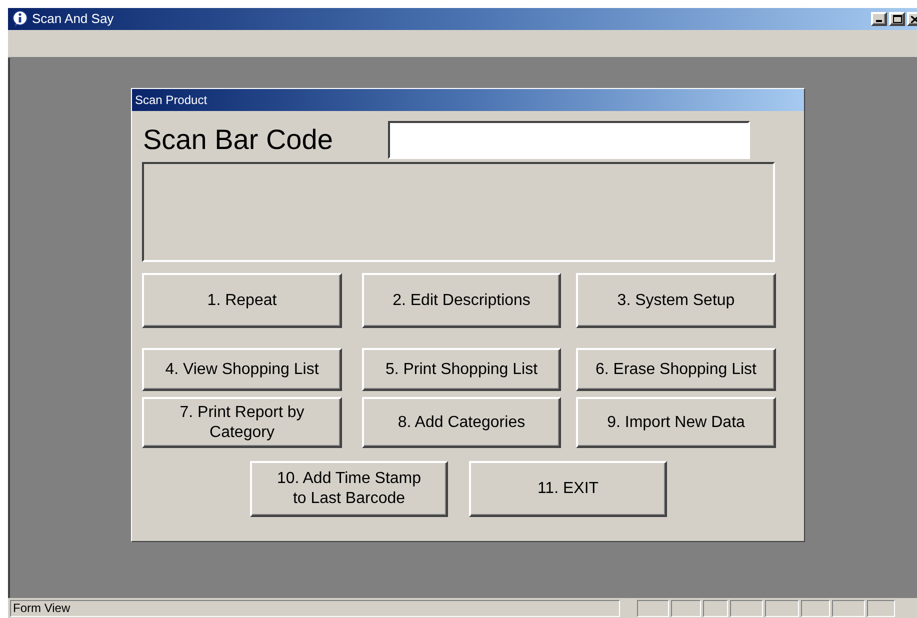 The width and height of the screenshot is (917, 618). I want to click on menu-button: 5. Print Shopping List, so click(461, 369).